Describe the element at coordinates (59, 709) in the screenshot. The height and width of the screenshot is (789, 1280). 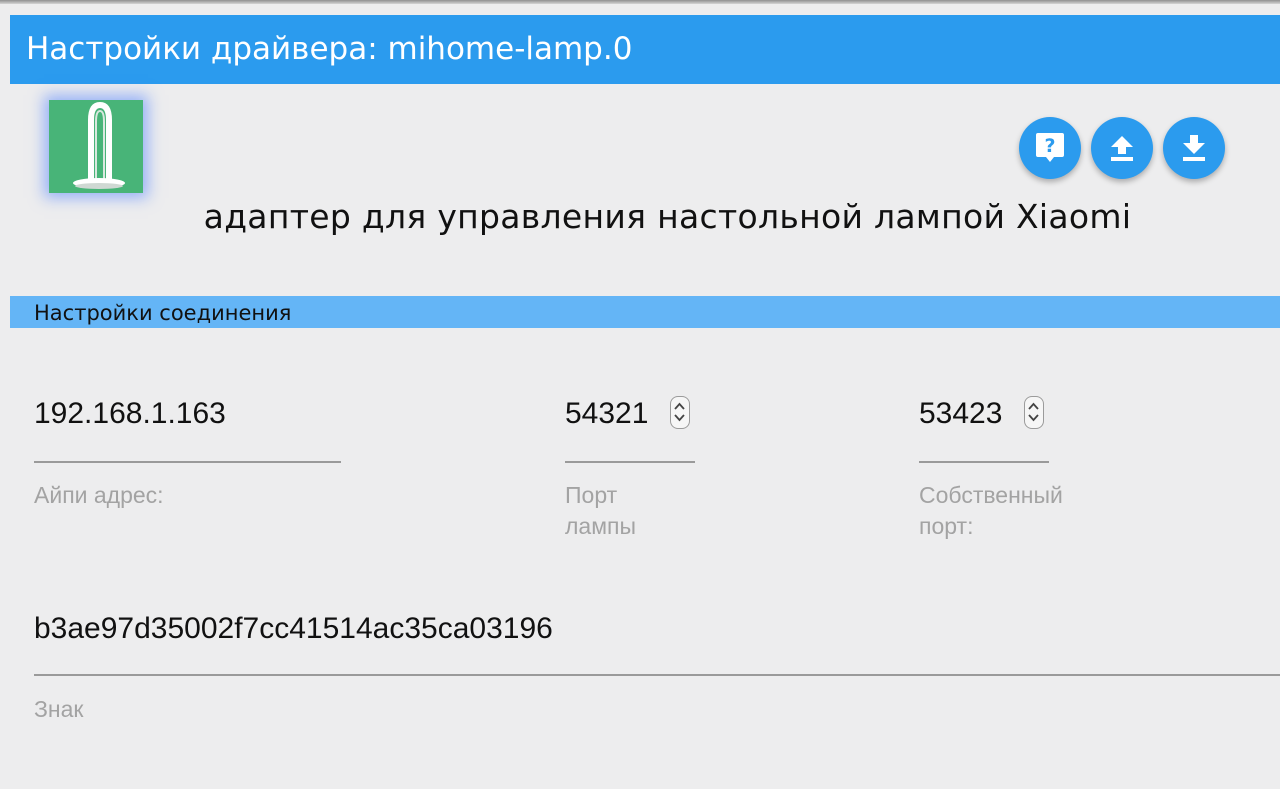
I see `token-label: Знак` at that location.